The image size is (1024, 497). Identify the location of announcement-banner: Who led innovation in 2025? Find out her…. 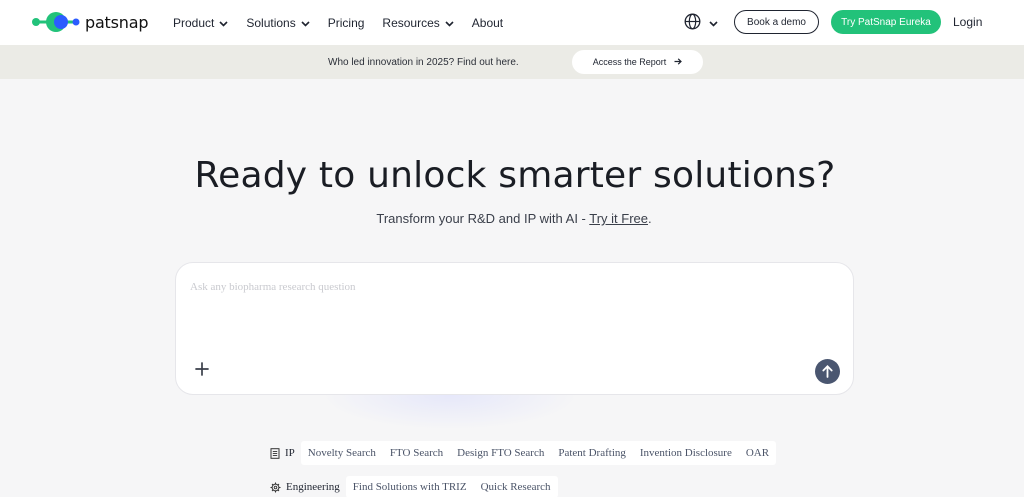
(512, 62).